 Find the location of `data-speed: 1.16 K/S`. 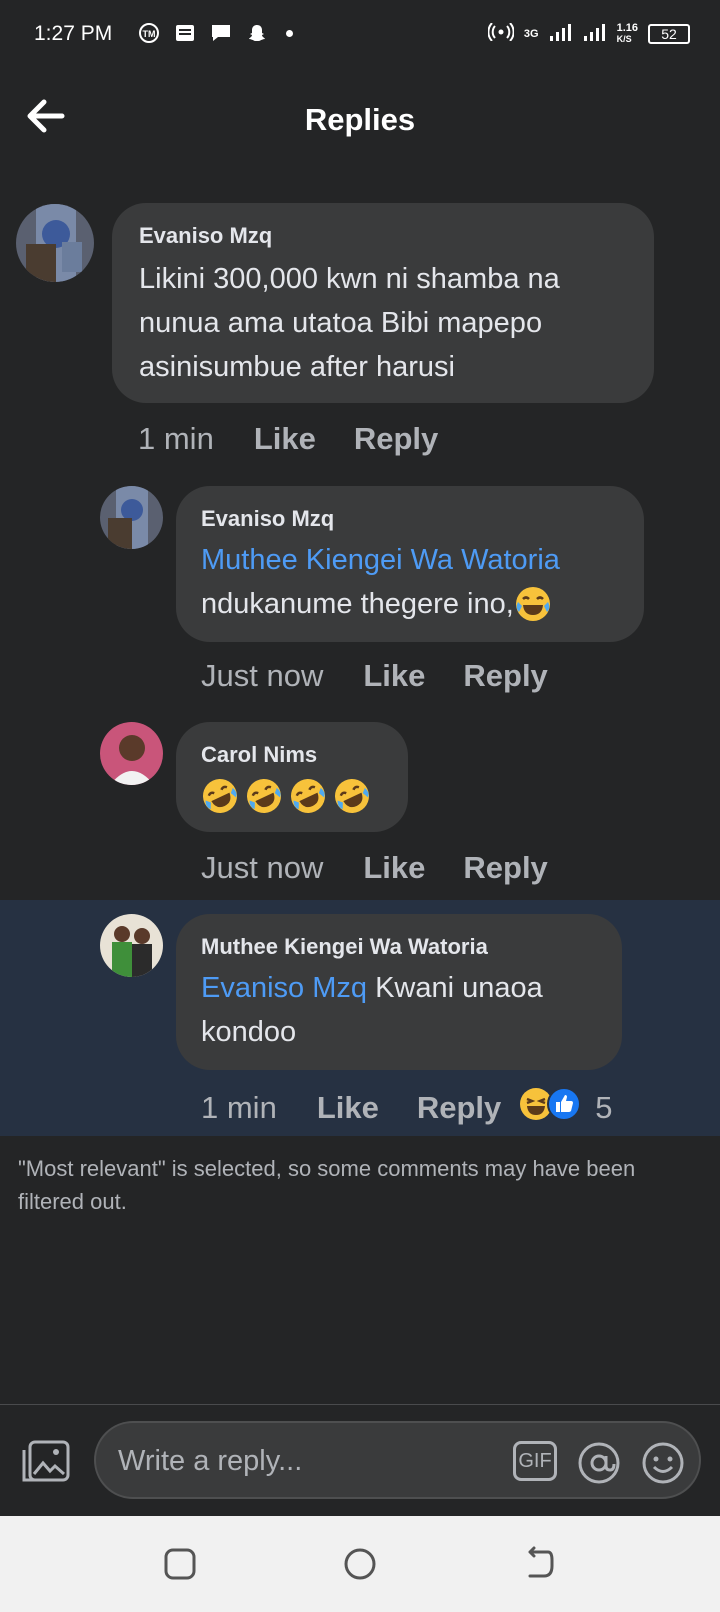

data-speed: 1.16 K/S is located at coordinates (627, 33).